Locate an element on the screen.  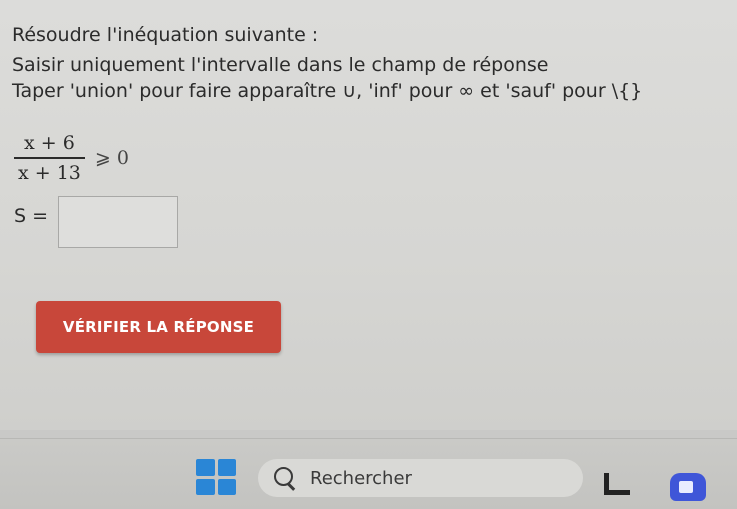
verify-answer-button: VÉRIFIER LA RÉPONSE is located at coordinates (158, 327).